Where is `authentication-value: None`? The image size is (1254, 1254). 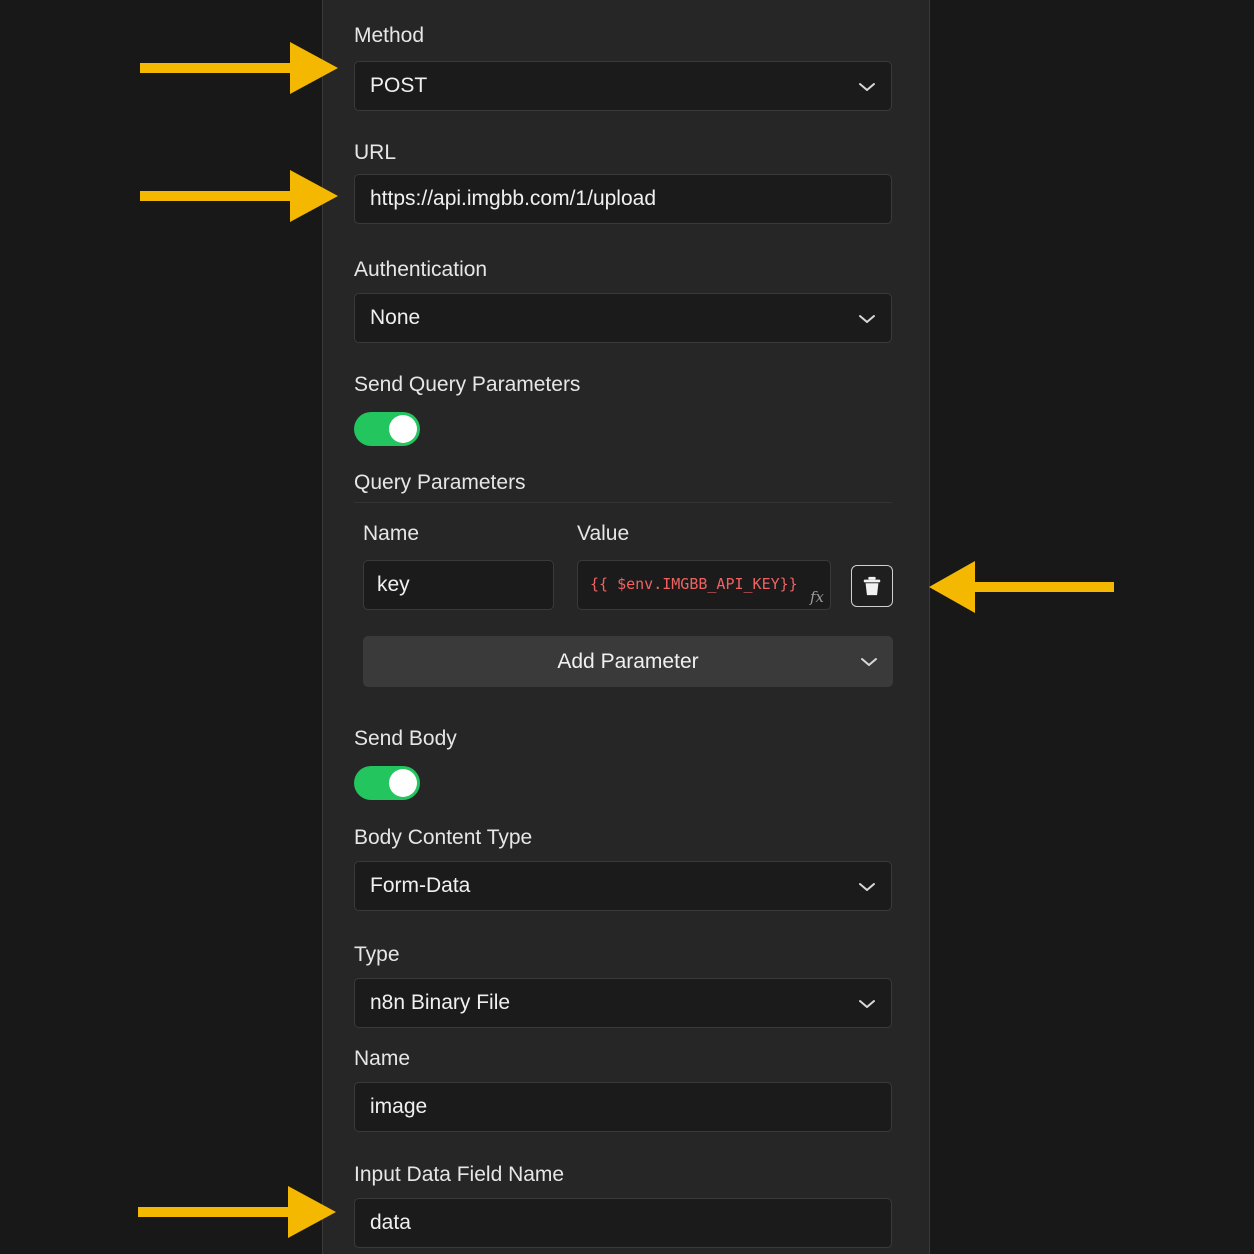 authentication-value: None is located at coordinates (395, 317).